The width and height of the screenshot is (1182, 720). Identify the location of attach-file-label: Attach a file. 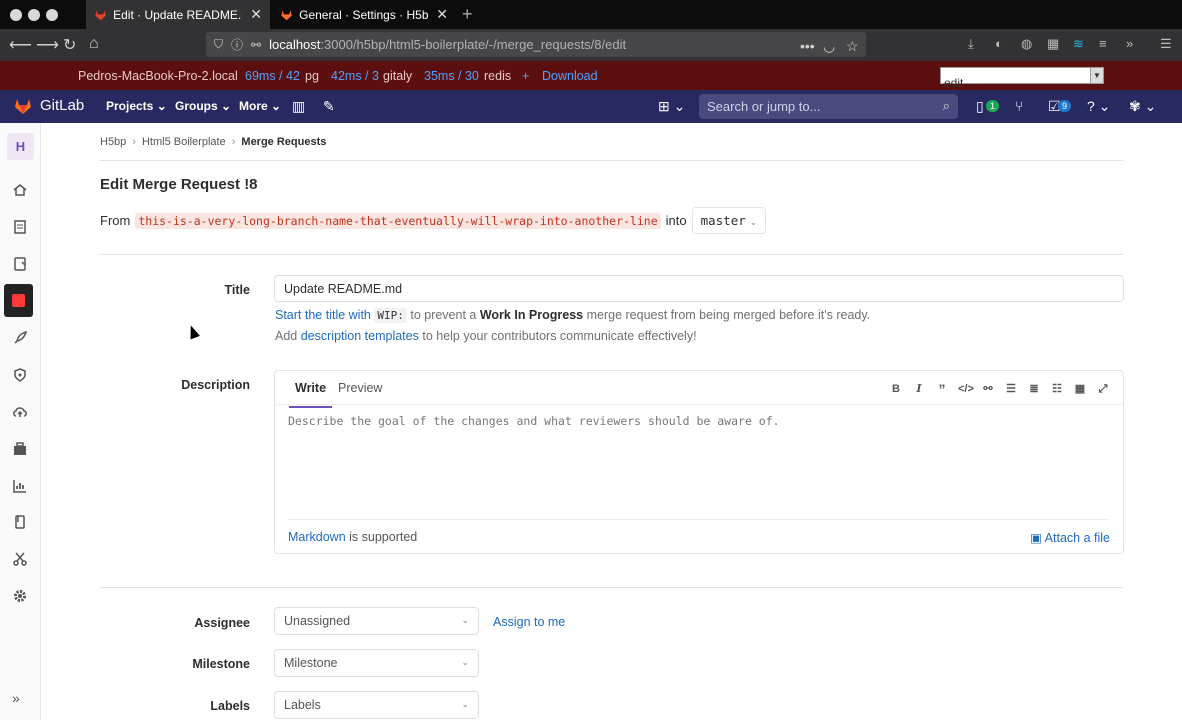
(1077, 538).